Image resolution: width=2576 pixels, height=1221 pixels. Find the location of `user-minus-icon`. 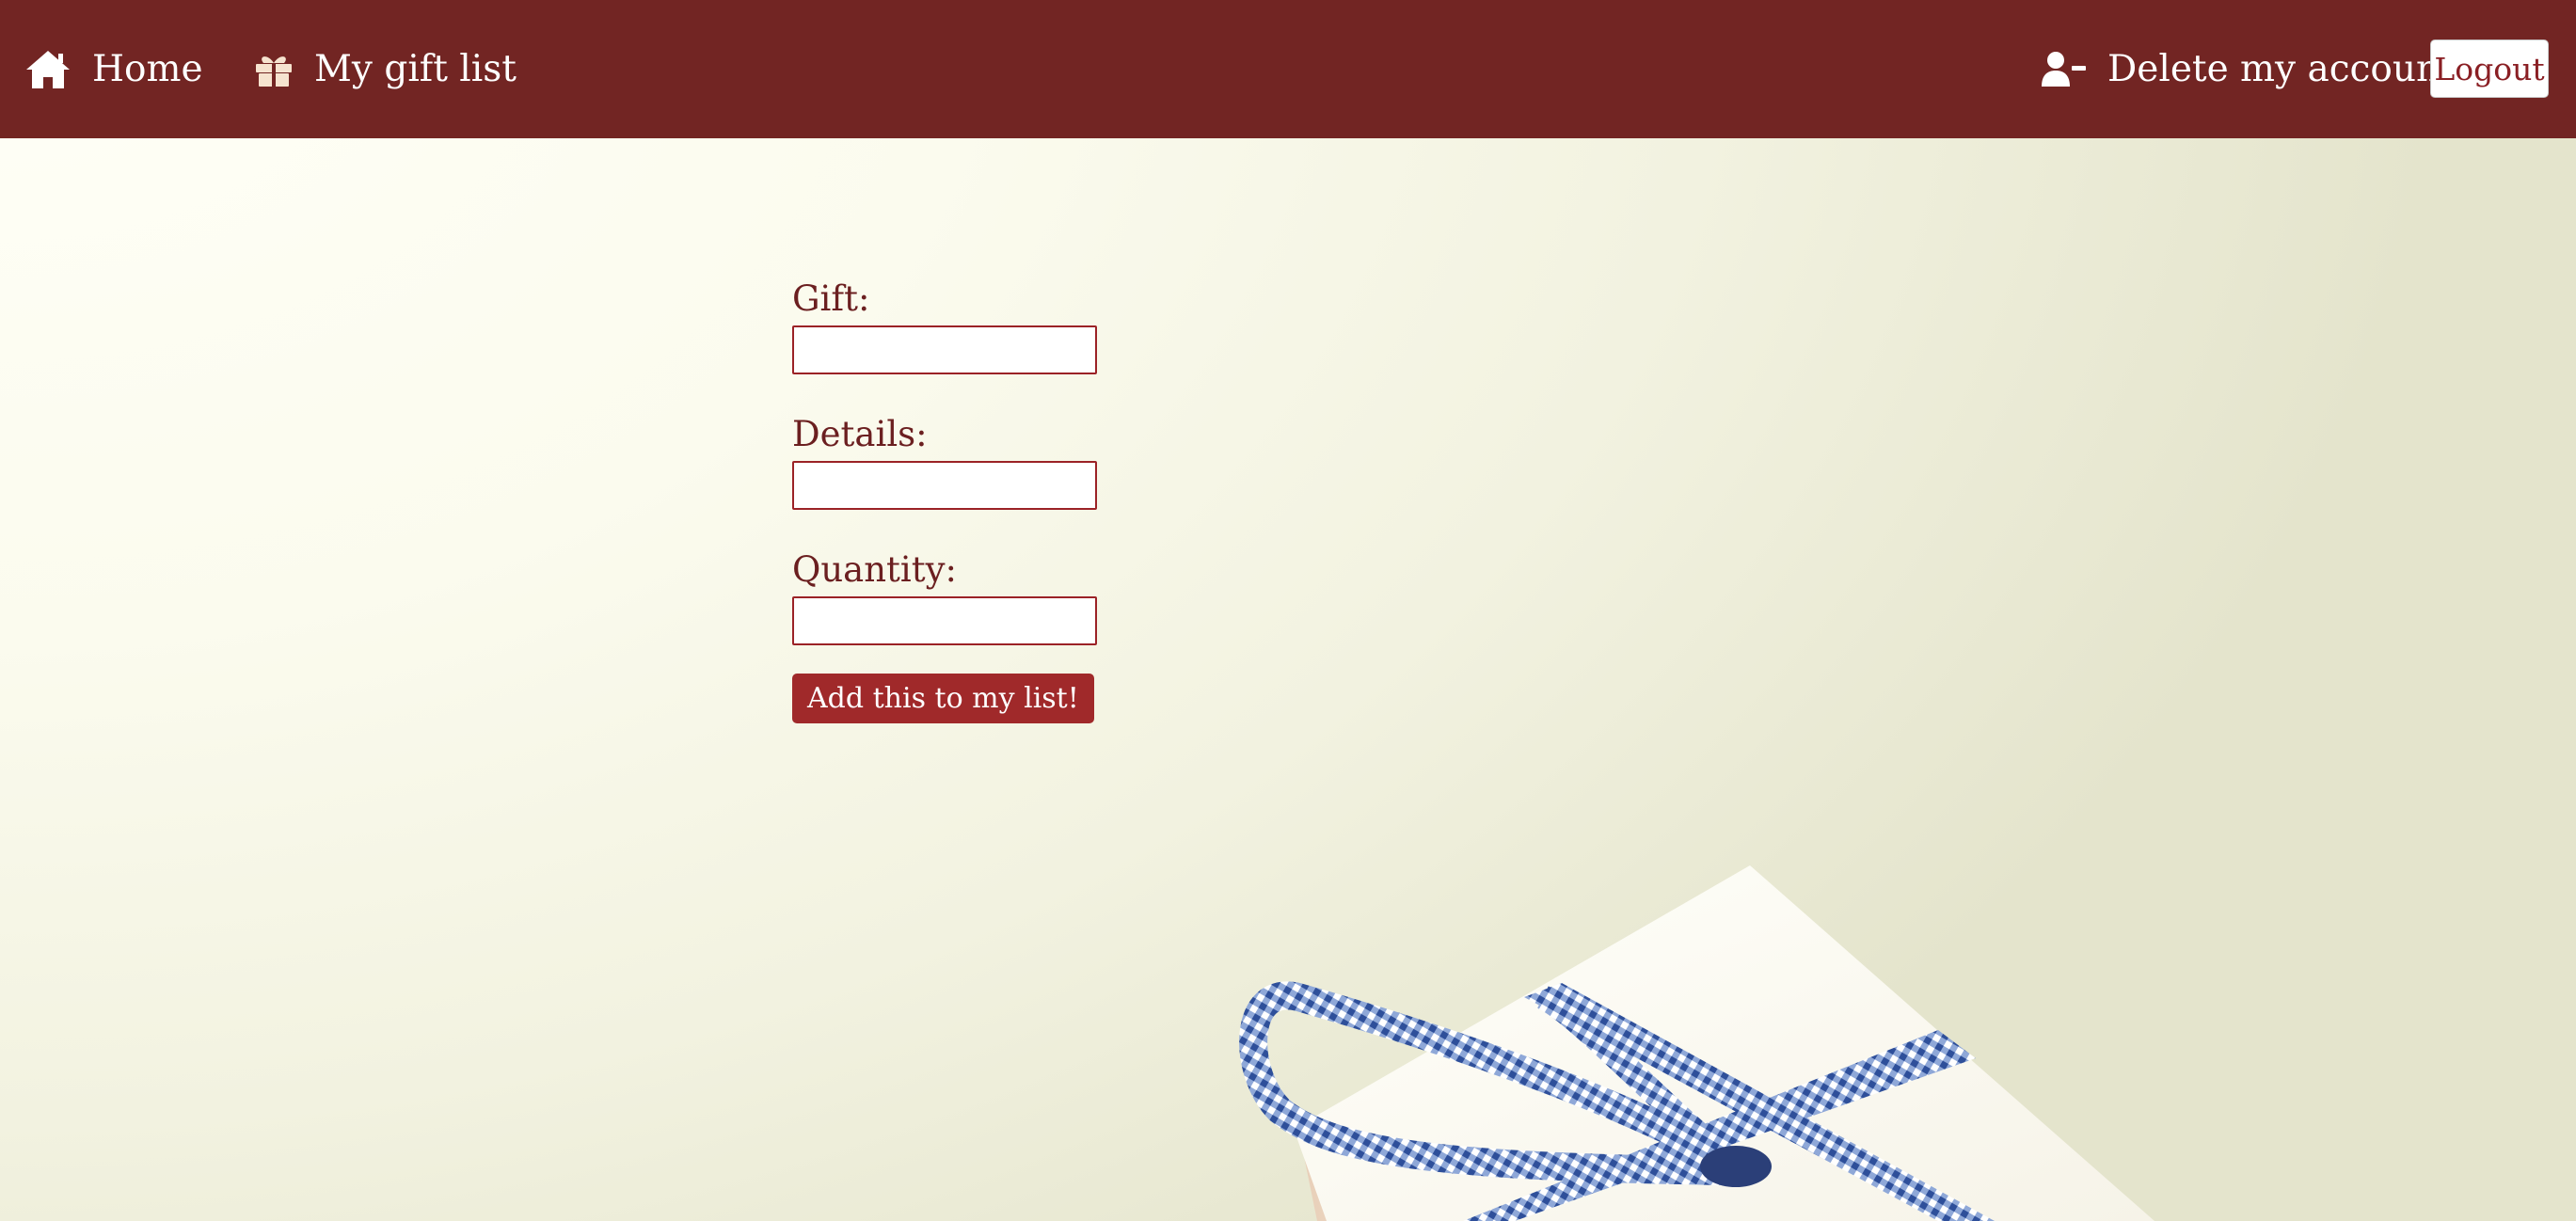

user-minus-icon is located at coordinates (2065, 69).